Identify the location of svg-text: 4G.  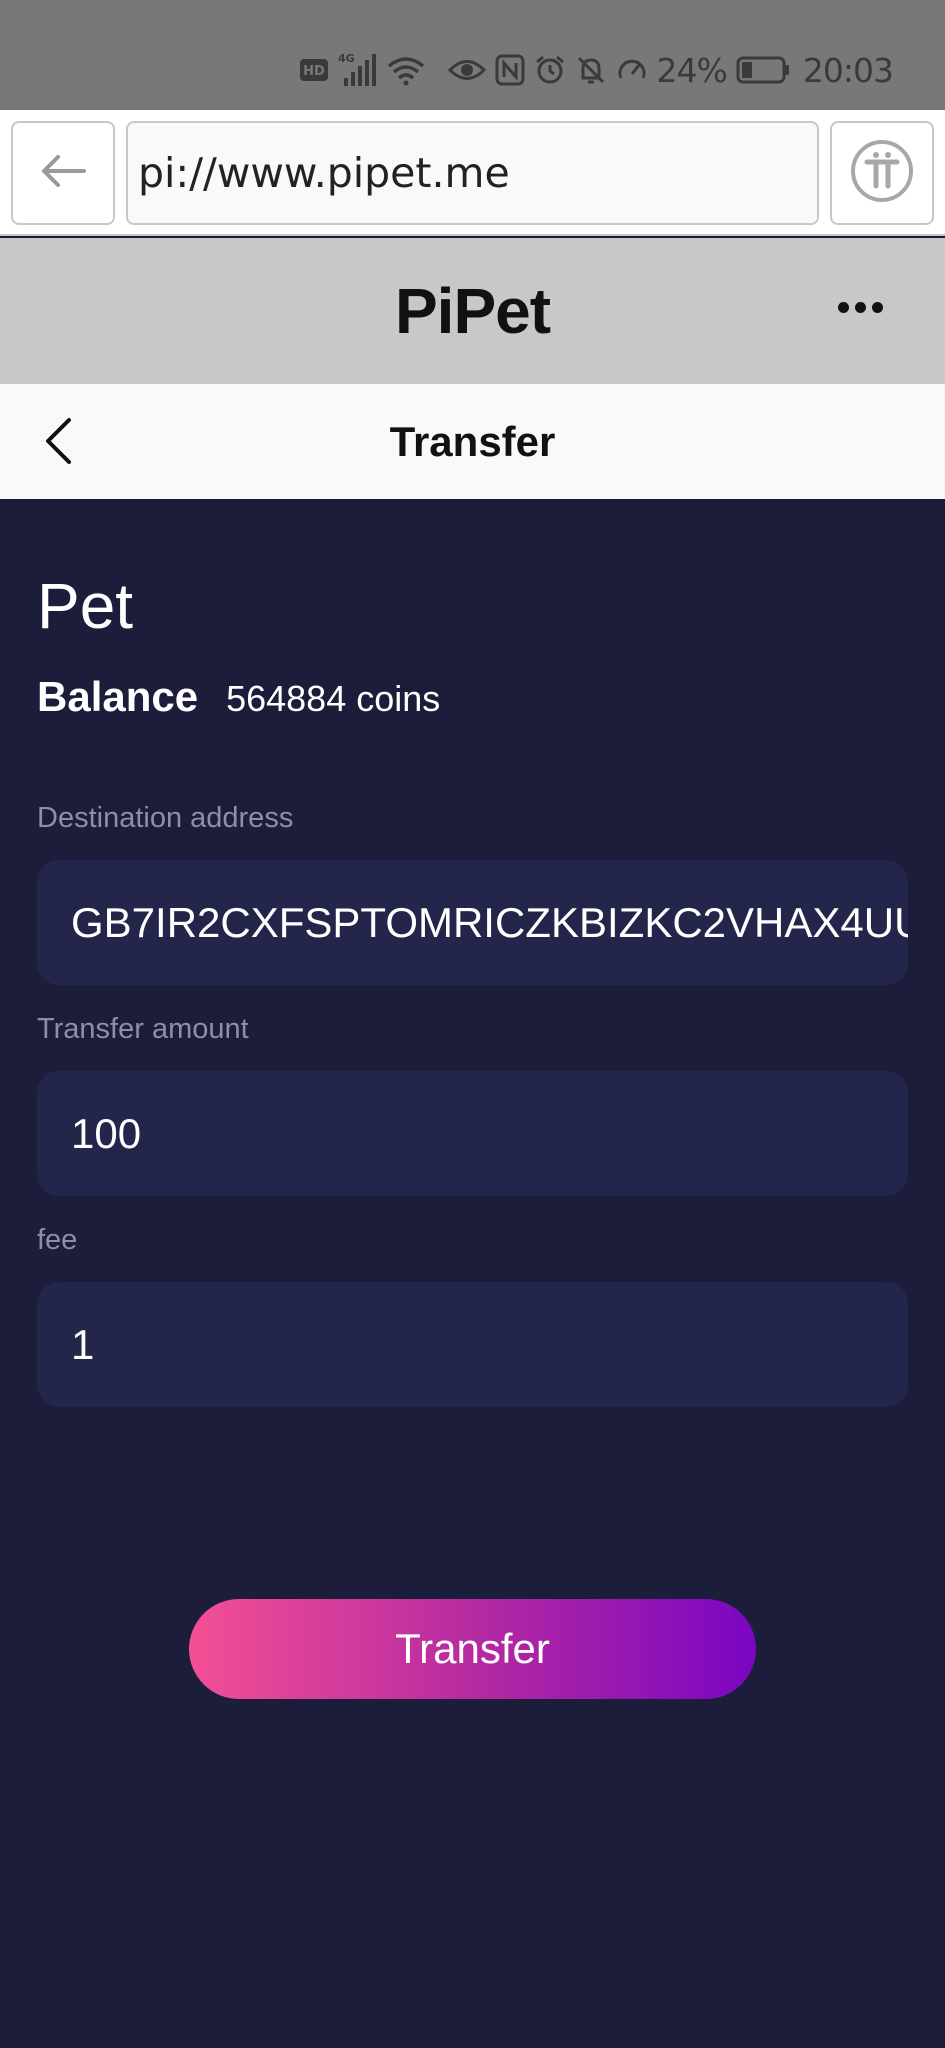
(346, 58).